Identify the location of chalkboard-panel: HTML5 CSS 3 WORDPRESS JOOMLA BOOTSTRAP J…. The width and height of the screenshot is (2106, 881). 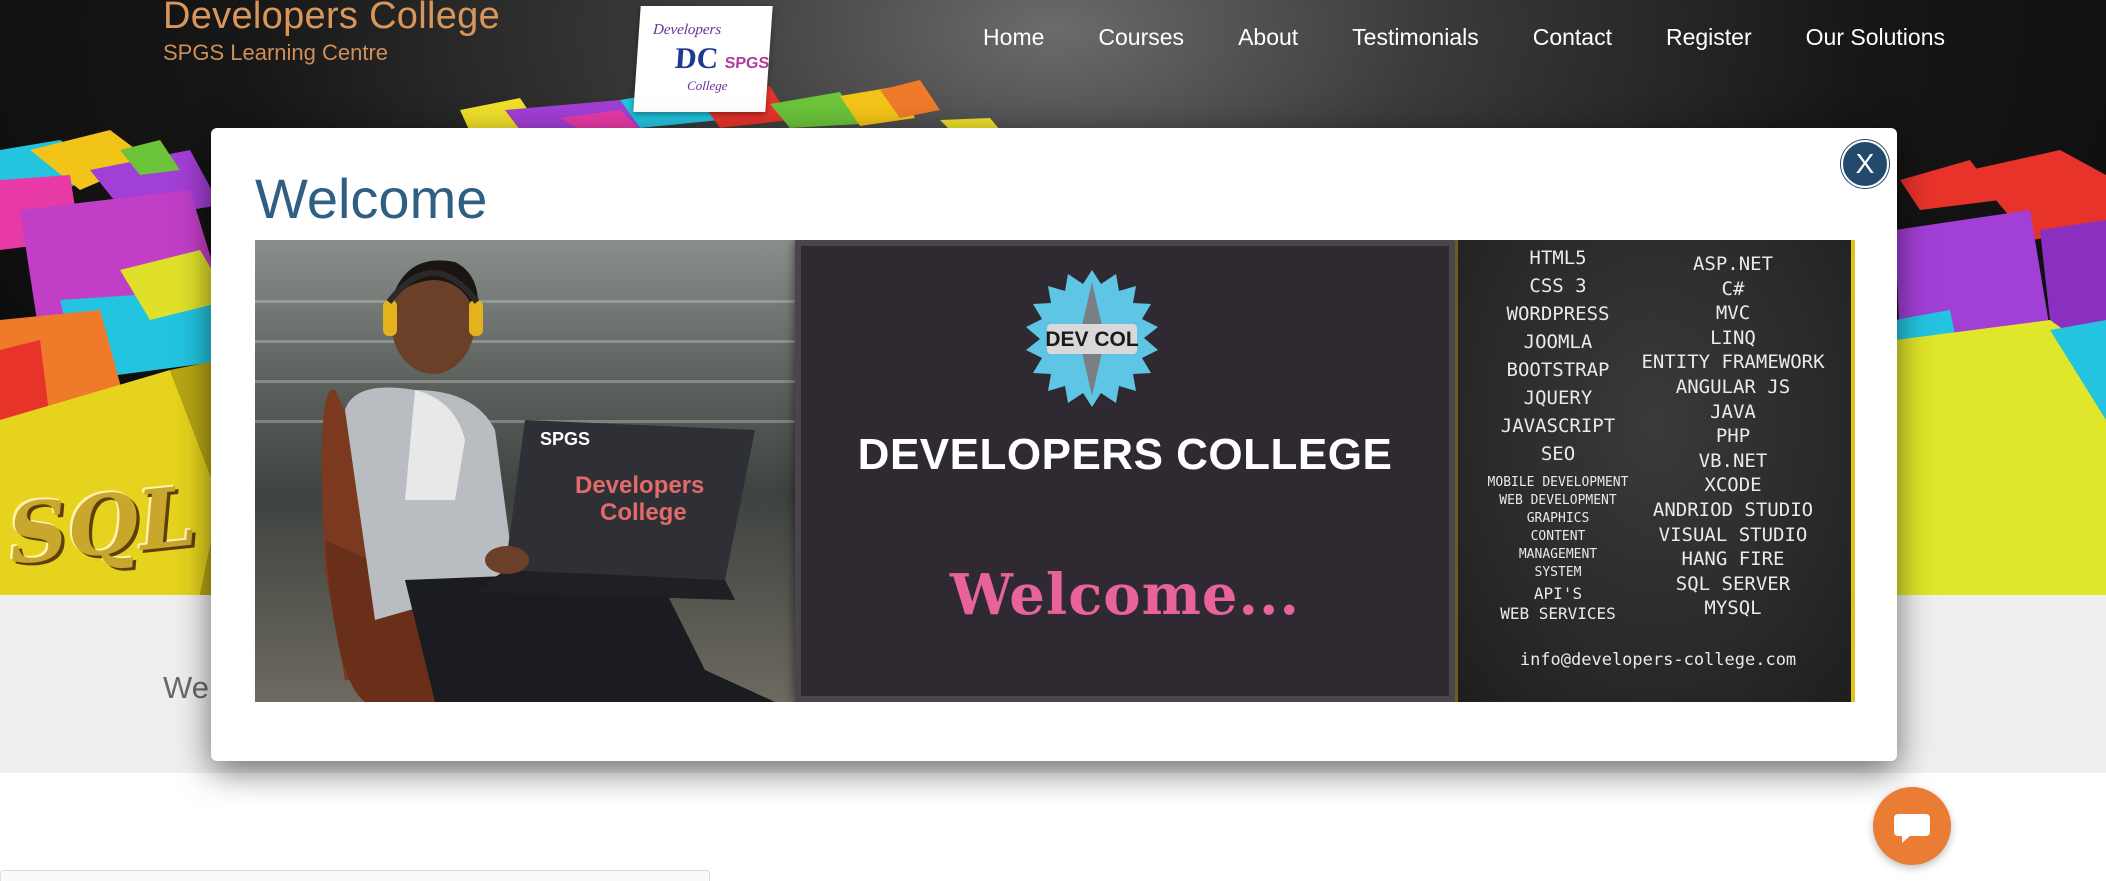
(1655, 471).